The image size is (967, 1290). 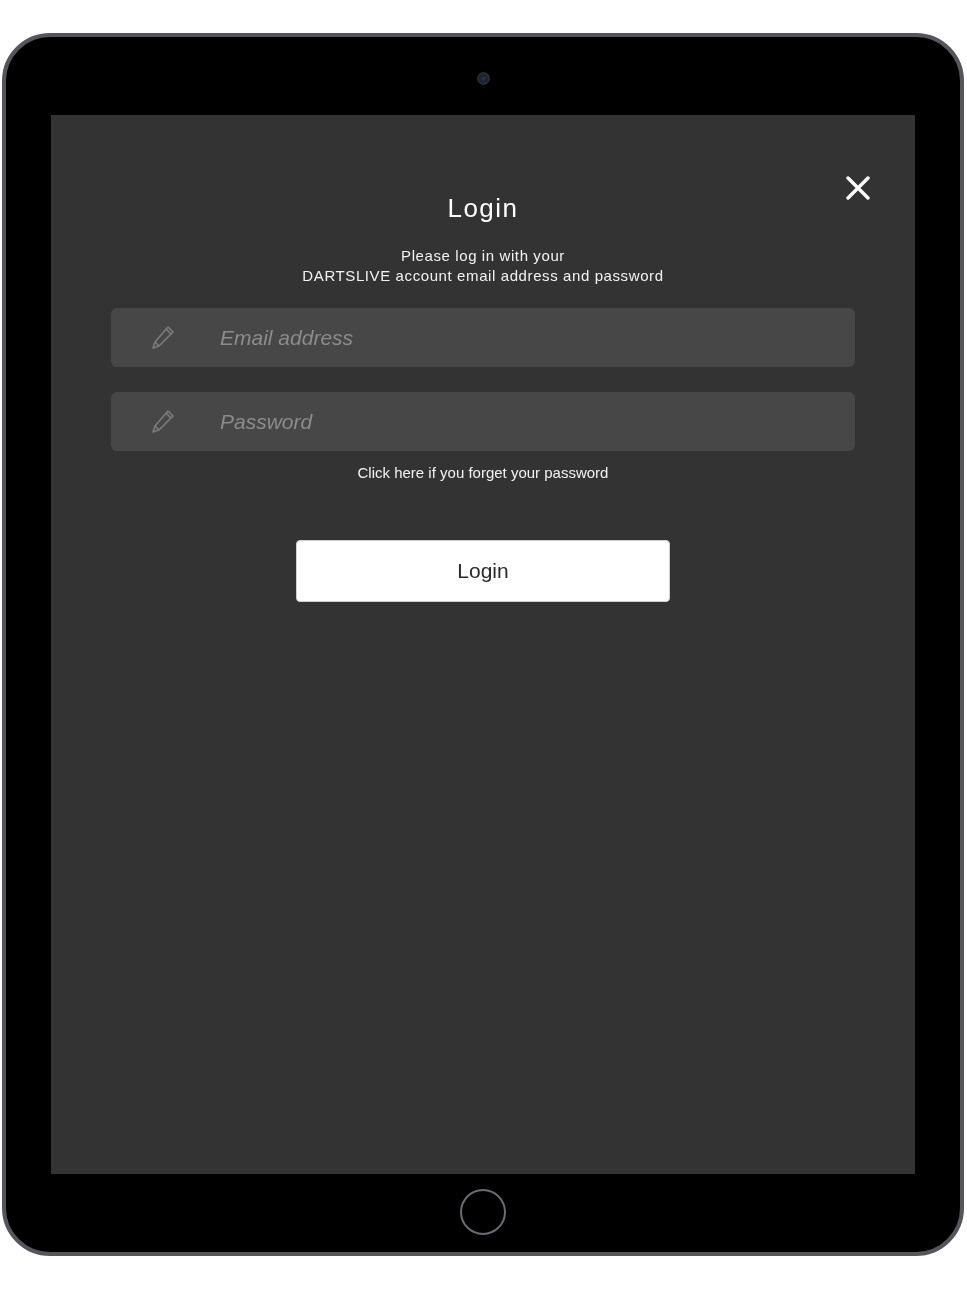 What do you see at coordinates (483, 78) in the screenshot?
I see `camera-lens-icon` at bounding box center [483, 78].